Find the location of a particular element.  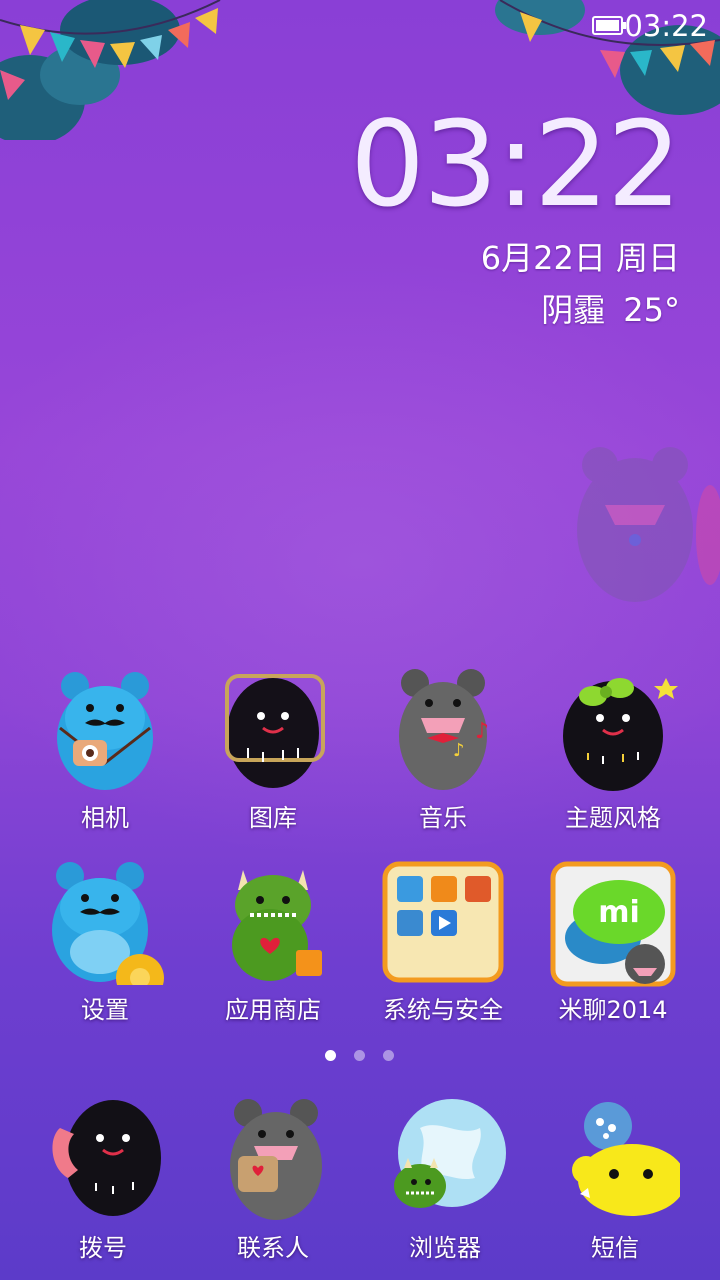

wallpaper-bear-illustration is located at coordinates (648, 524).